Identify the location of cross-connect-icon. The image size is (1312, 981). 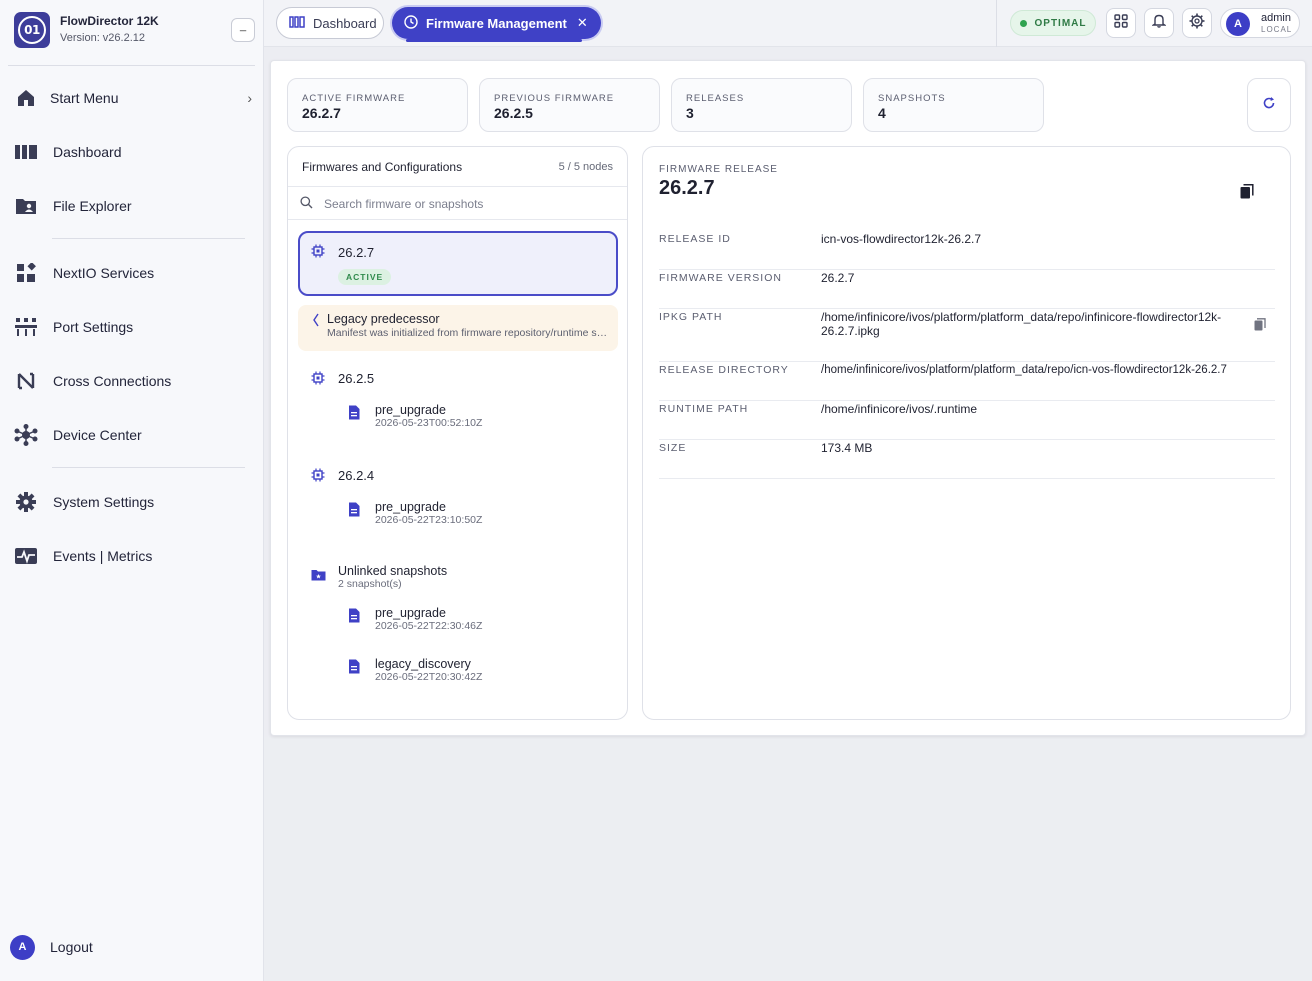
(26, 381).